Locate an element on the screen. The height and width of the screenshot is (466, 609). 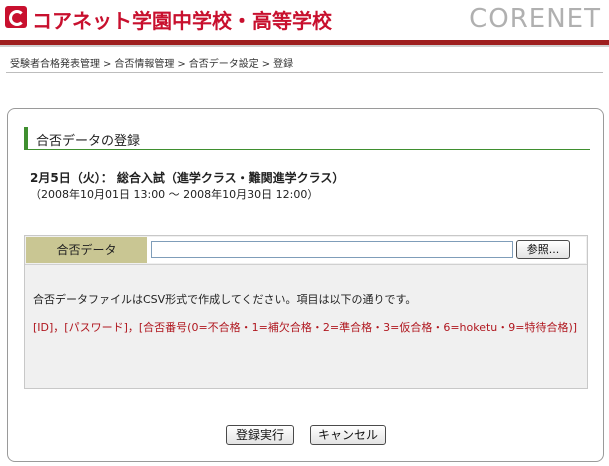
breadcrumb-item: 受験者合格発表管理 is located at coordinates (55, 64).